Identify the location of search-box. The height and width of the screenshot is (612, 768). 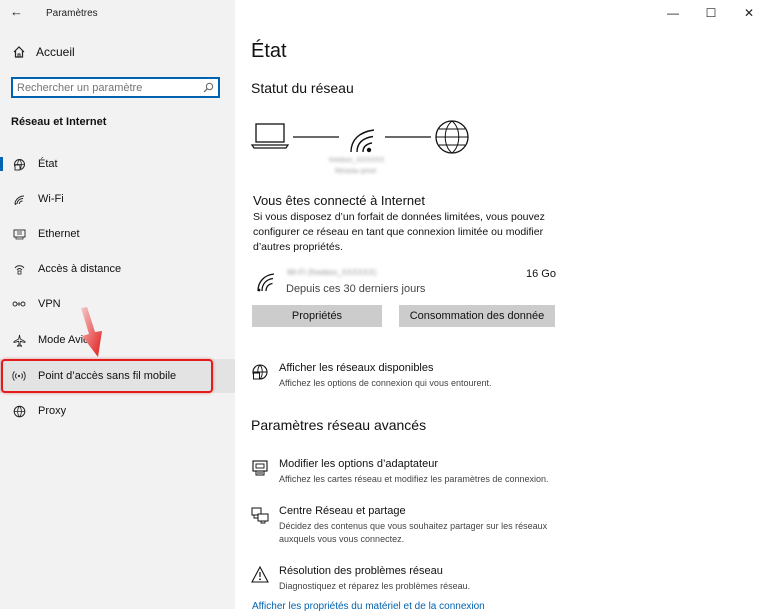
(115, 87).